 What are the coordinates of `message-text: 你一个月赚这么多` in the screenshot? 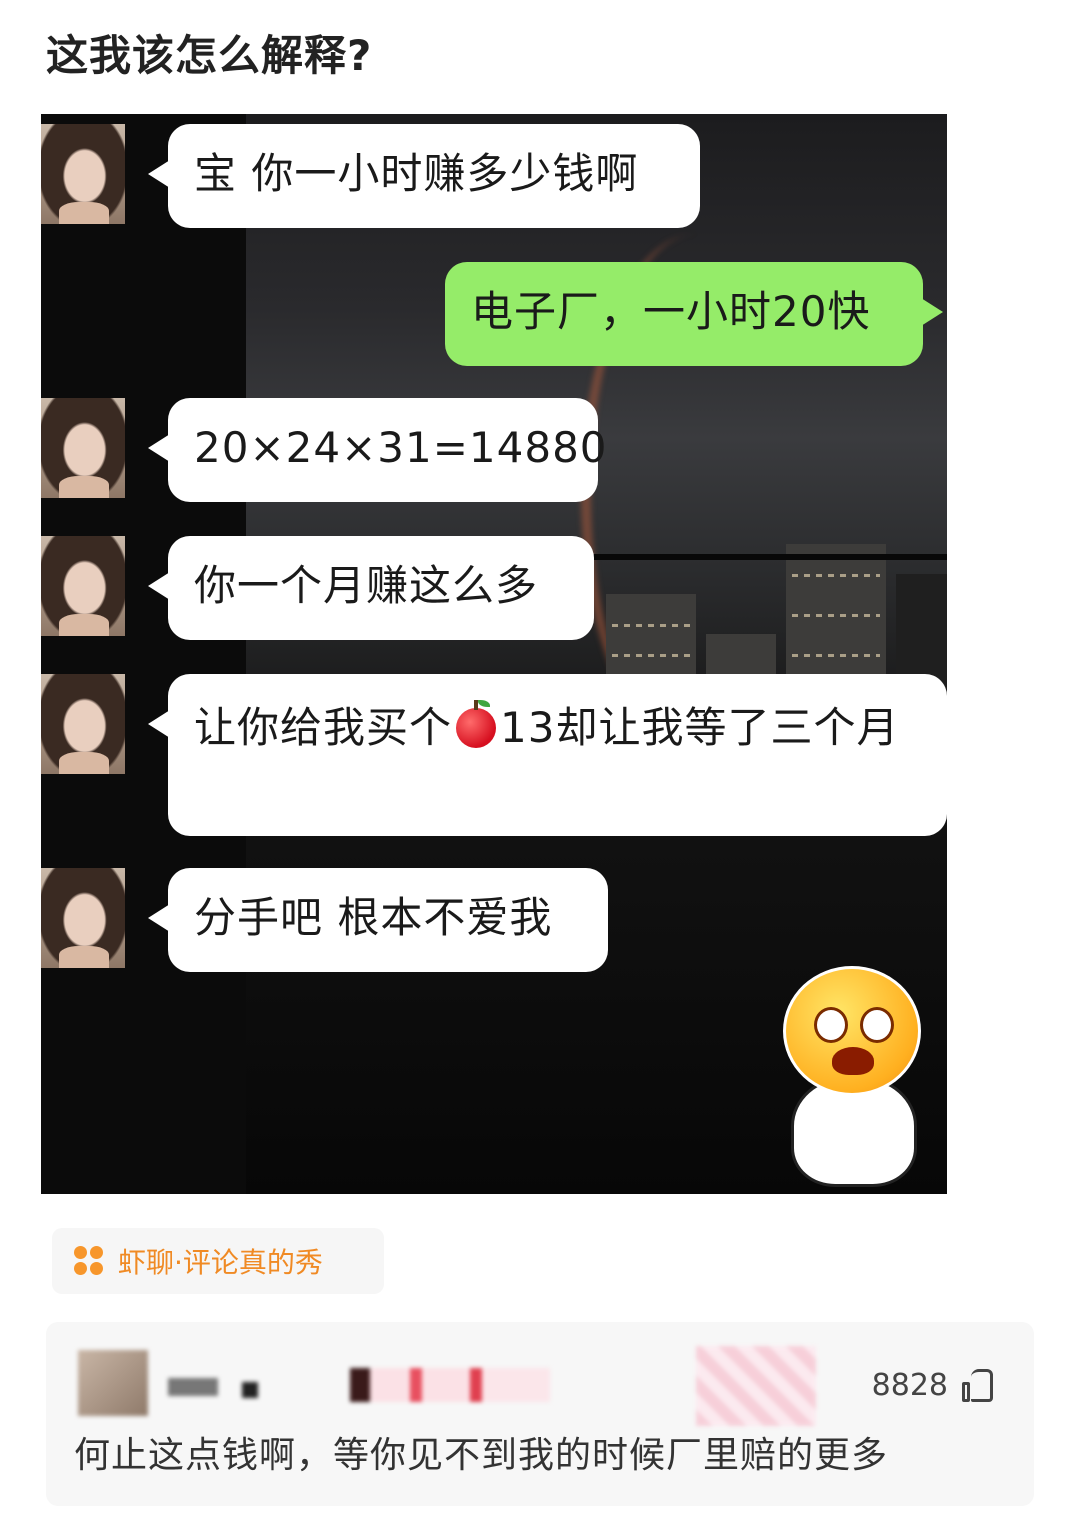 It's located at (366, 585).